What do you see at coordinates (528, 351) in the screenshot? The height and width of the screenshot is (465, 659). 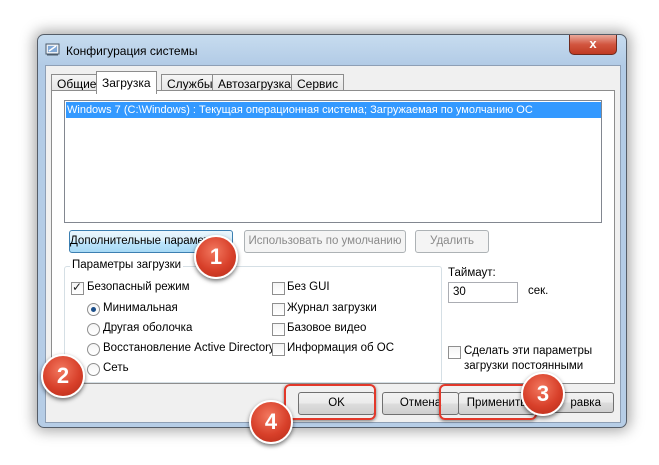 I see `make-permanent-label-1: Сделать эти параметры` at bounding box center [528, 351].